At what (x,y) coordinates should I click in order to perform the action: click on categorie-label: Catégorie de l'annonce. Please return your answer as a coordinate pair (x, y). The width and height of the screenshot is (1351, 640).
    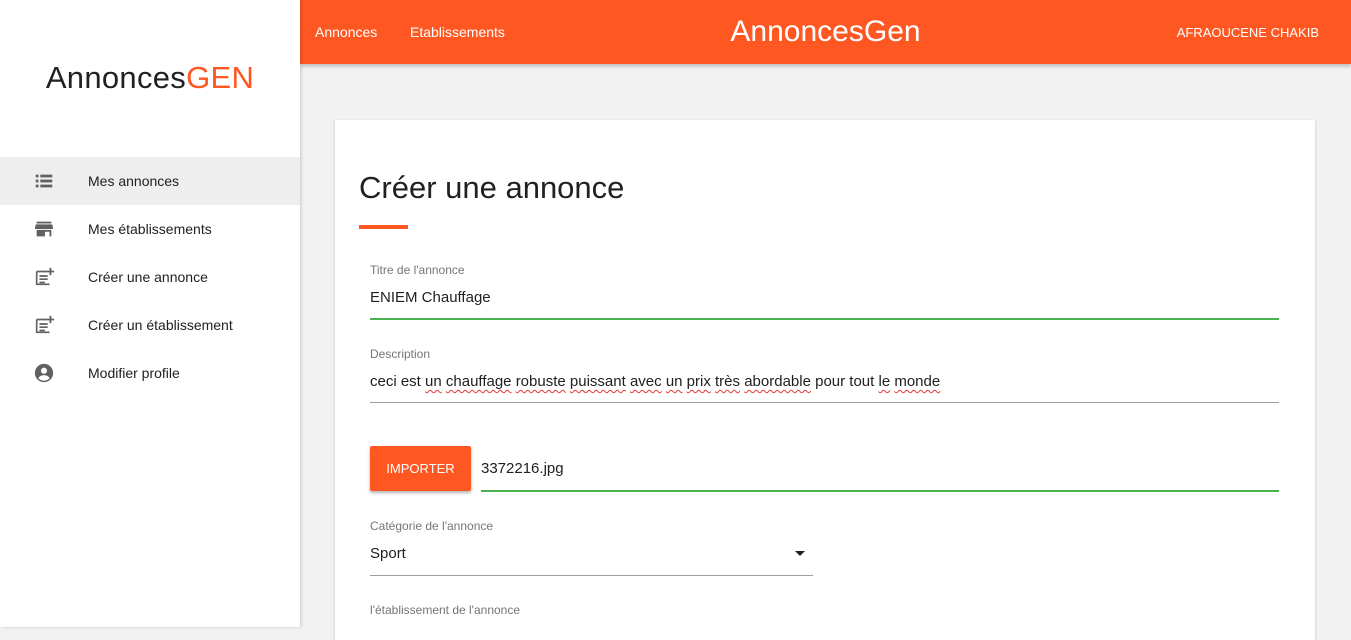
    Looking at the image, I should click on (432, 526).